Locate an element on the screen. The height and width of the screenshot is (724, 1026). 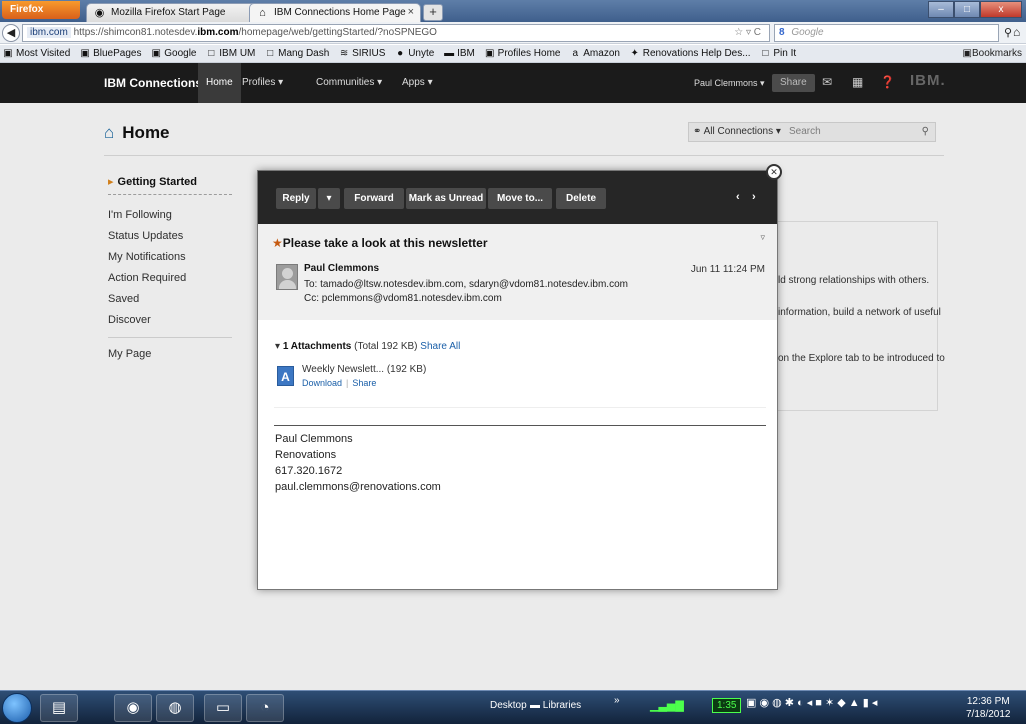
window-close-button: x is located at coordinates (1001, 9).